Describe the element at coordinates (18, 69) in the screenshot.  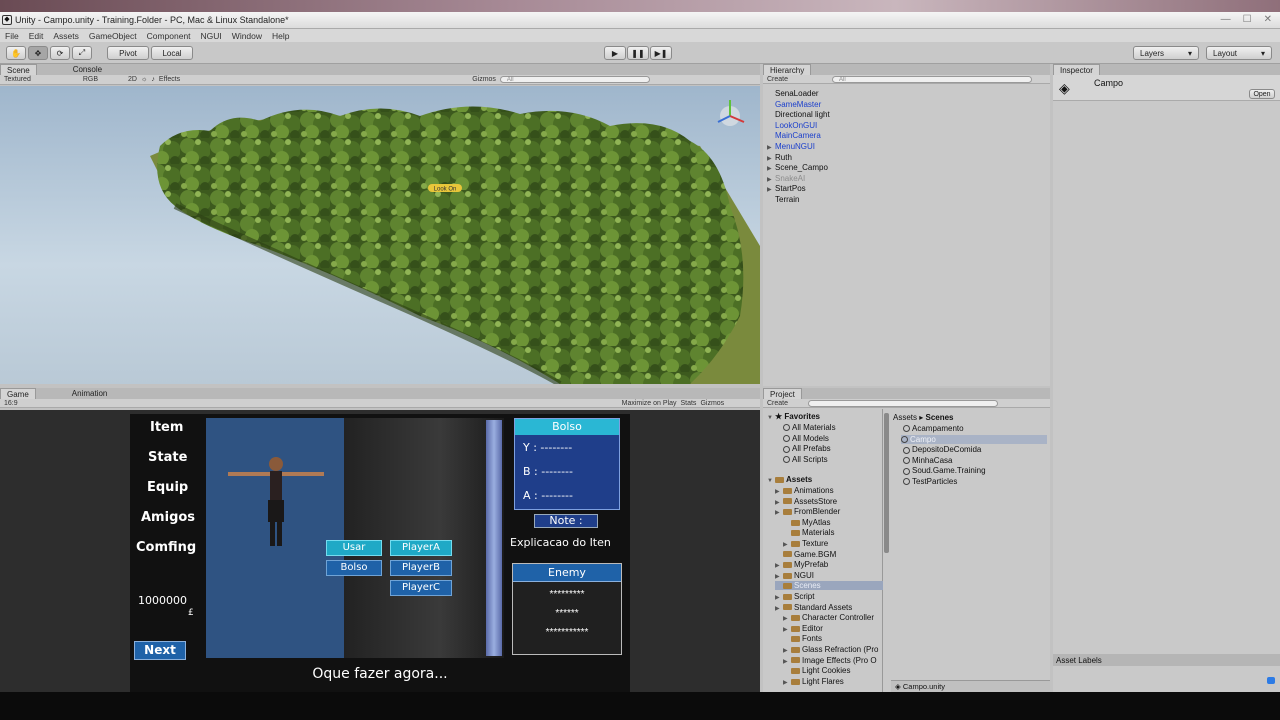
I see `tab-scene: Scene` at that location.